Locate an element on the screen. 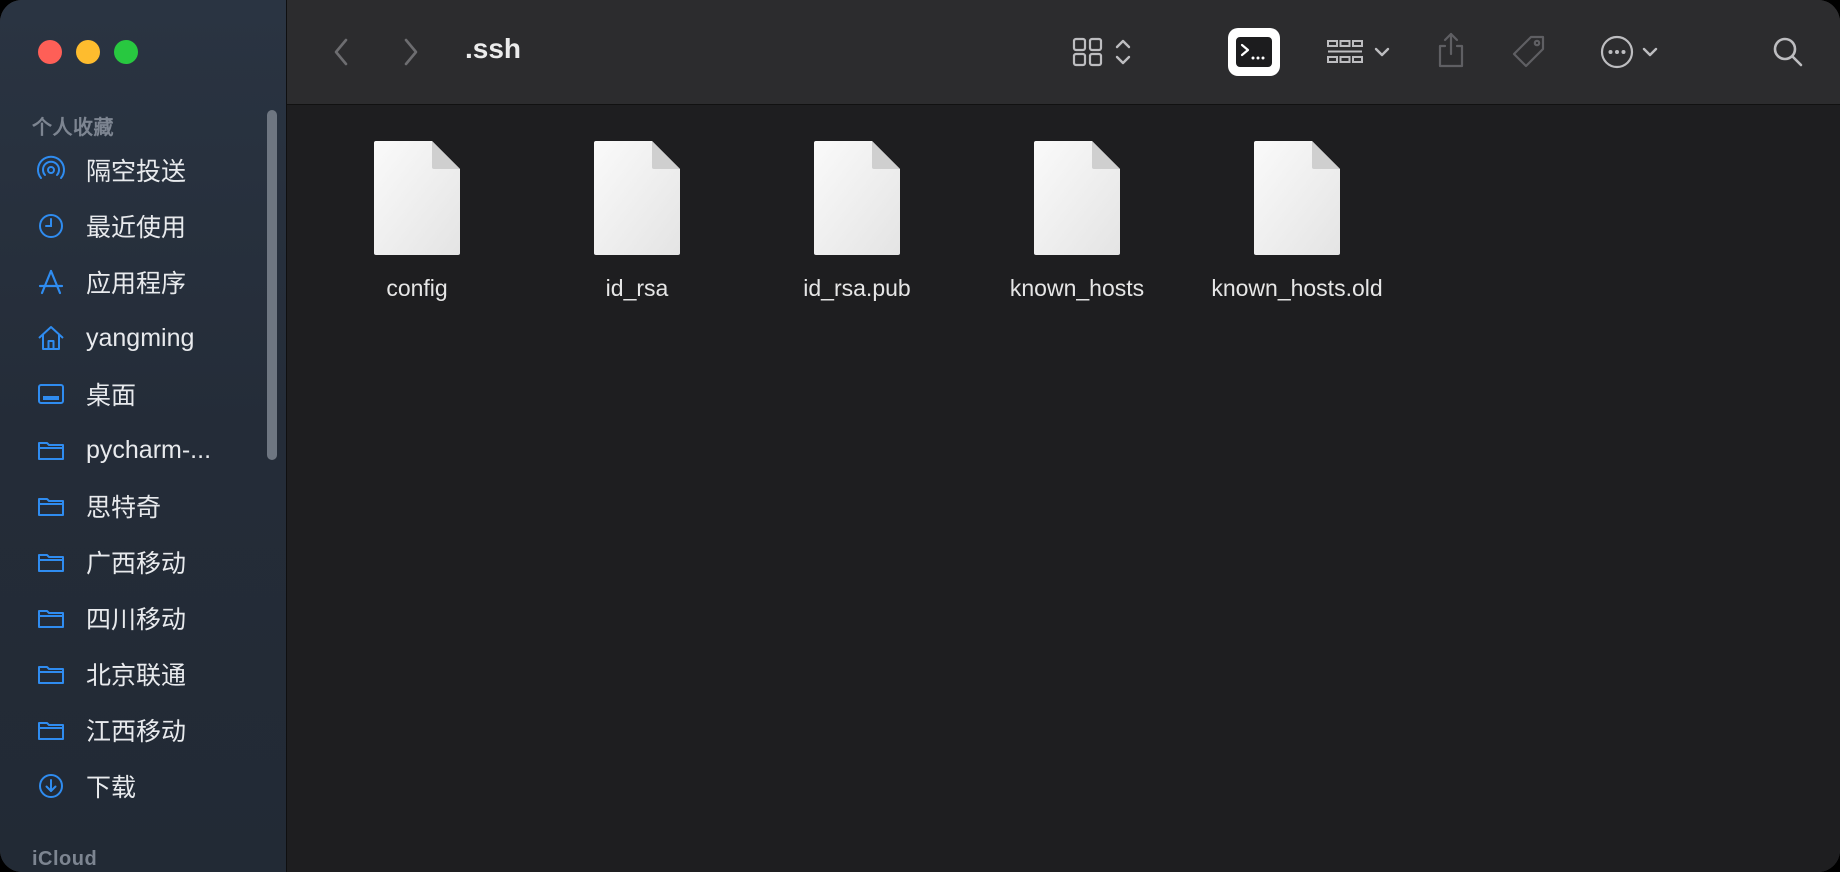 The image size is (1840, 872). tag-icon is located at coordinates (1528, 51).